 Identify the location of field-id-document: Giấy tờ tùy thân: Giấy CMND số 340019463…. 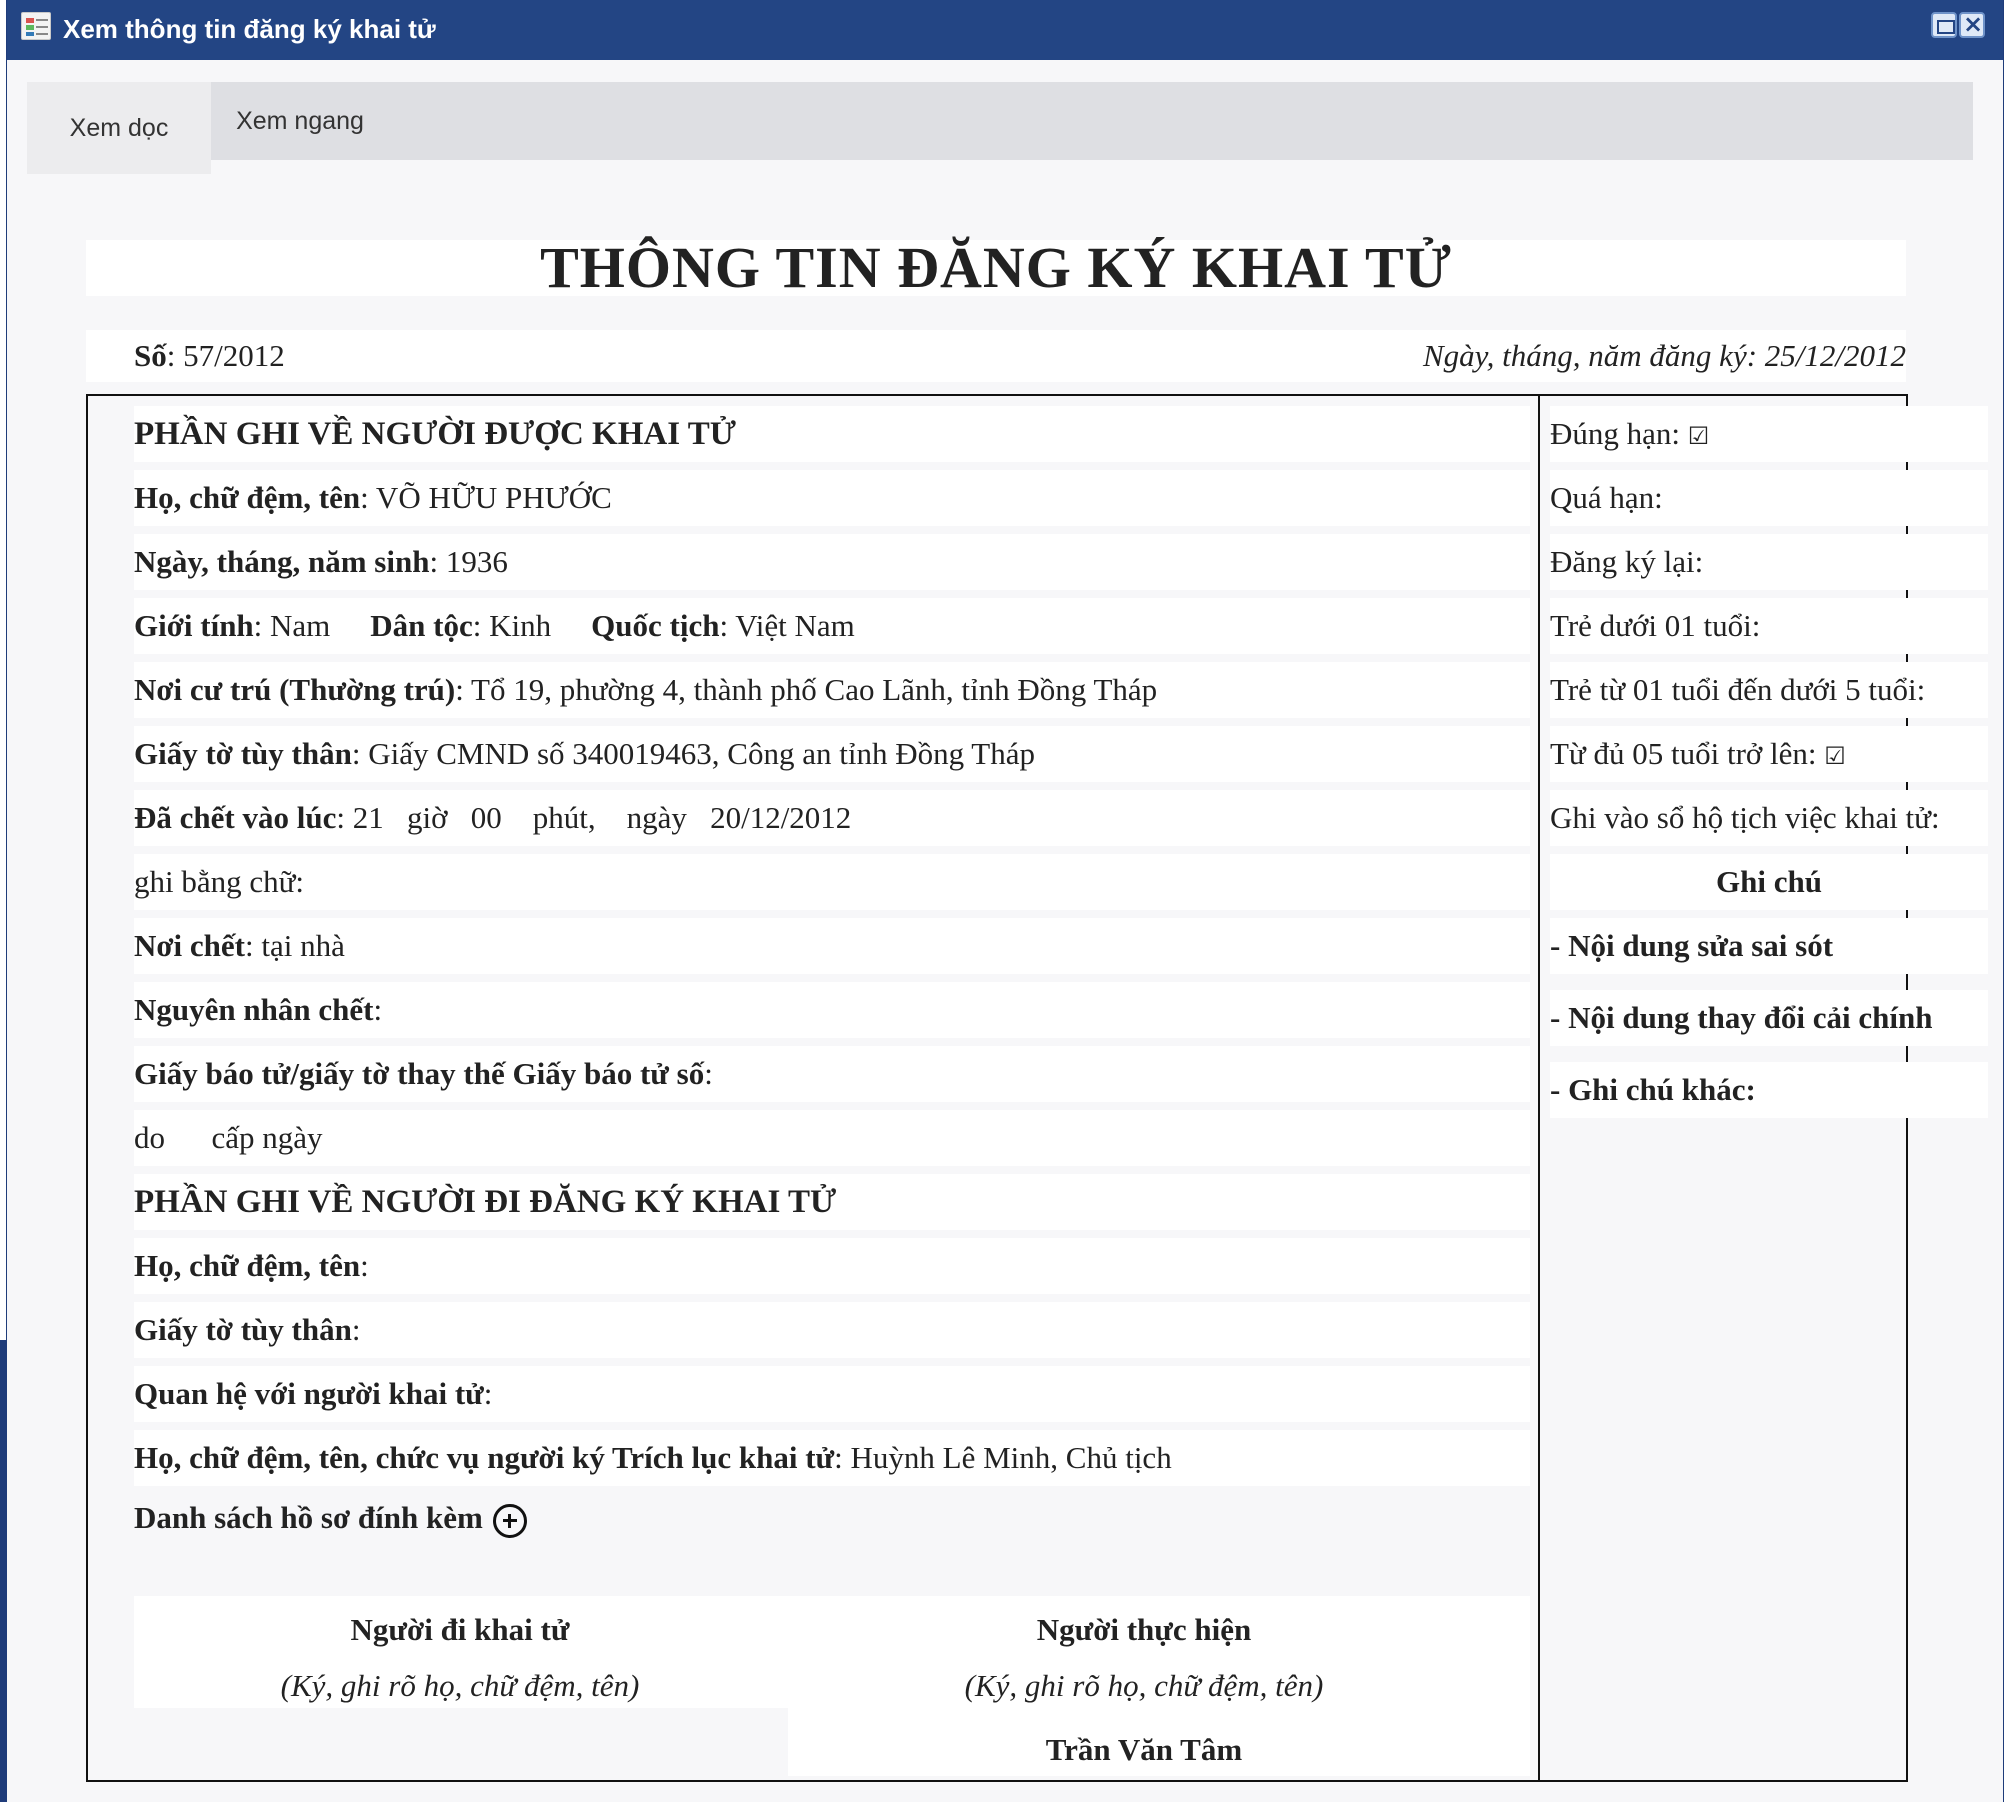
(832, 754).